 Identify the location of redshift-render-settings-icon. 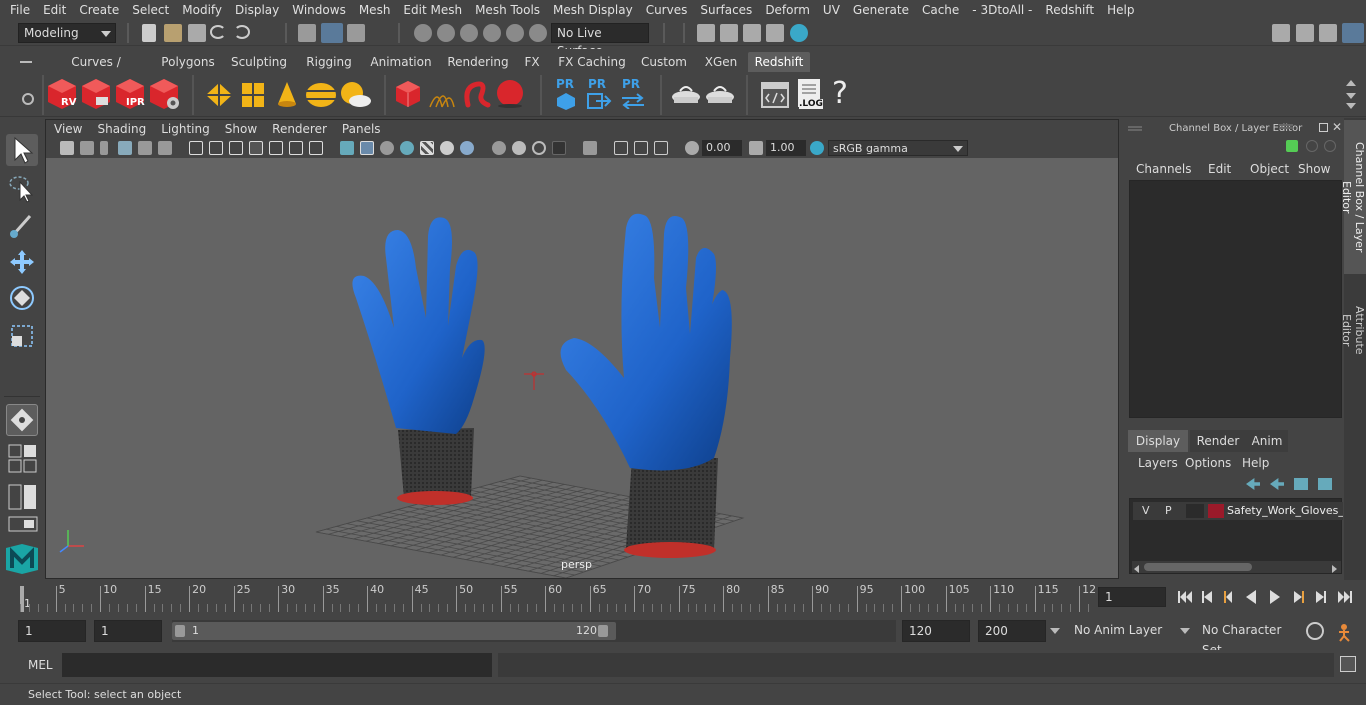
(164, 94).